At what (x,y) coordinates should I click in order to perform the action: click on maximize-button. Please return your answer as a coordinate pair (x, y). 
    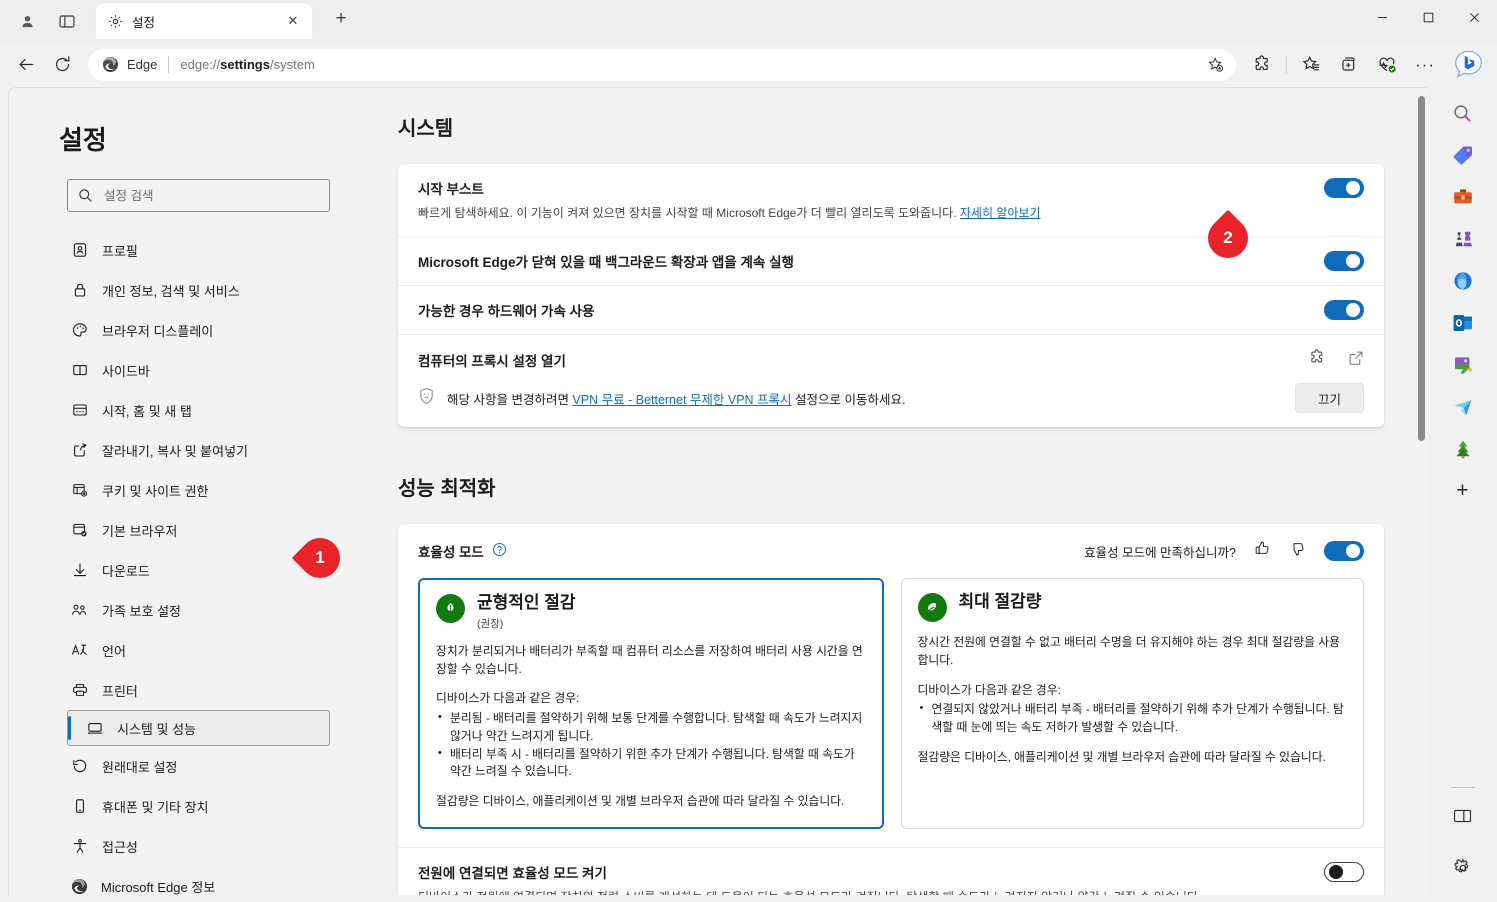
    Looking at the image, I should click on (1428, 17).